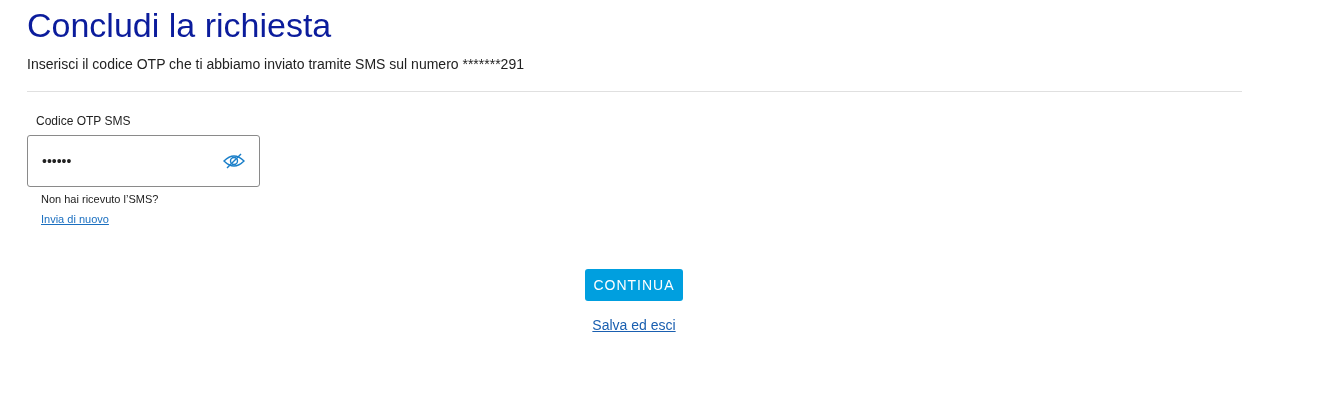  What do you see at coordinates (275, 64) in the screenshot?
I see `instructions: Inserisci il codice OTP che ti abbiamo inviato tramite SMS sul numero *******291` at bounding box center [275, 64].